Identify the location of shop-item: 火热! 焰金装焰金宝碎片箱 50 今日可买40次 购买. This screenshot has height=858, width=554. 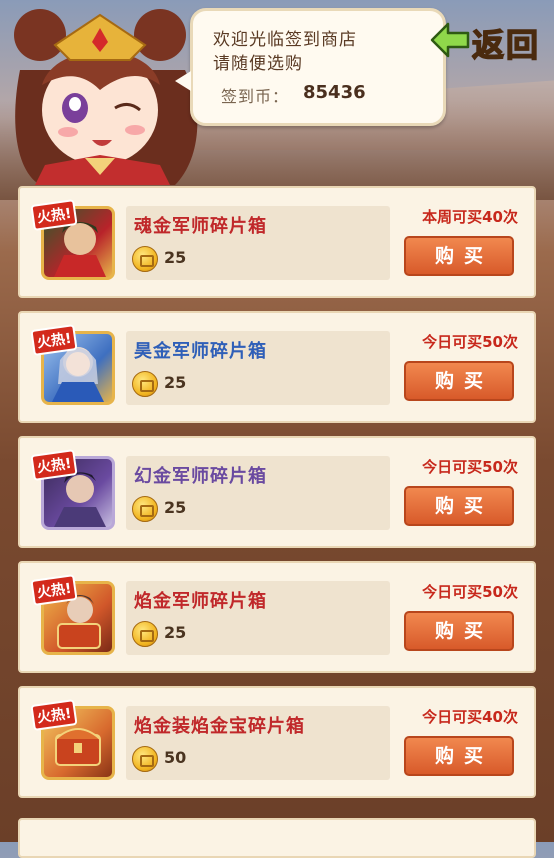
(277, 742).